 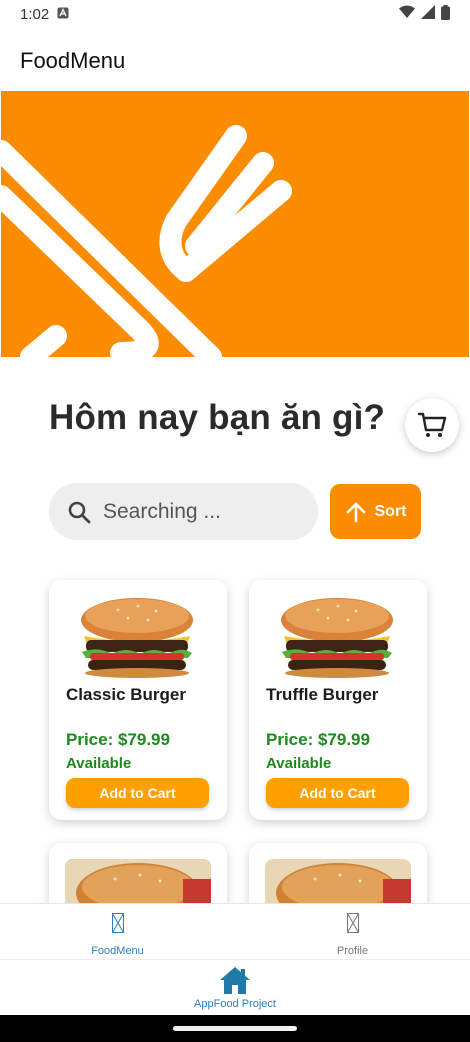 I want to click on signal-icon, so click(x=428, y=14).